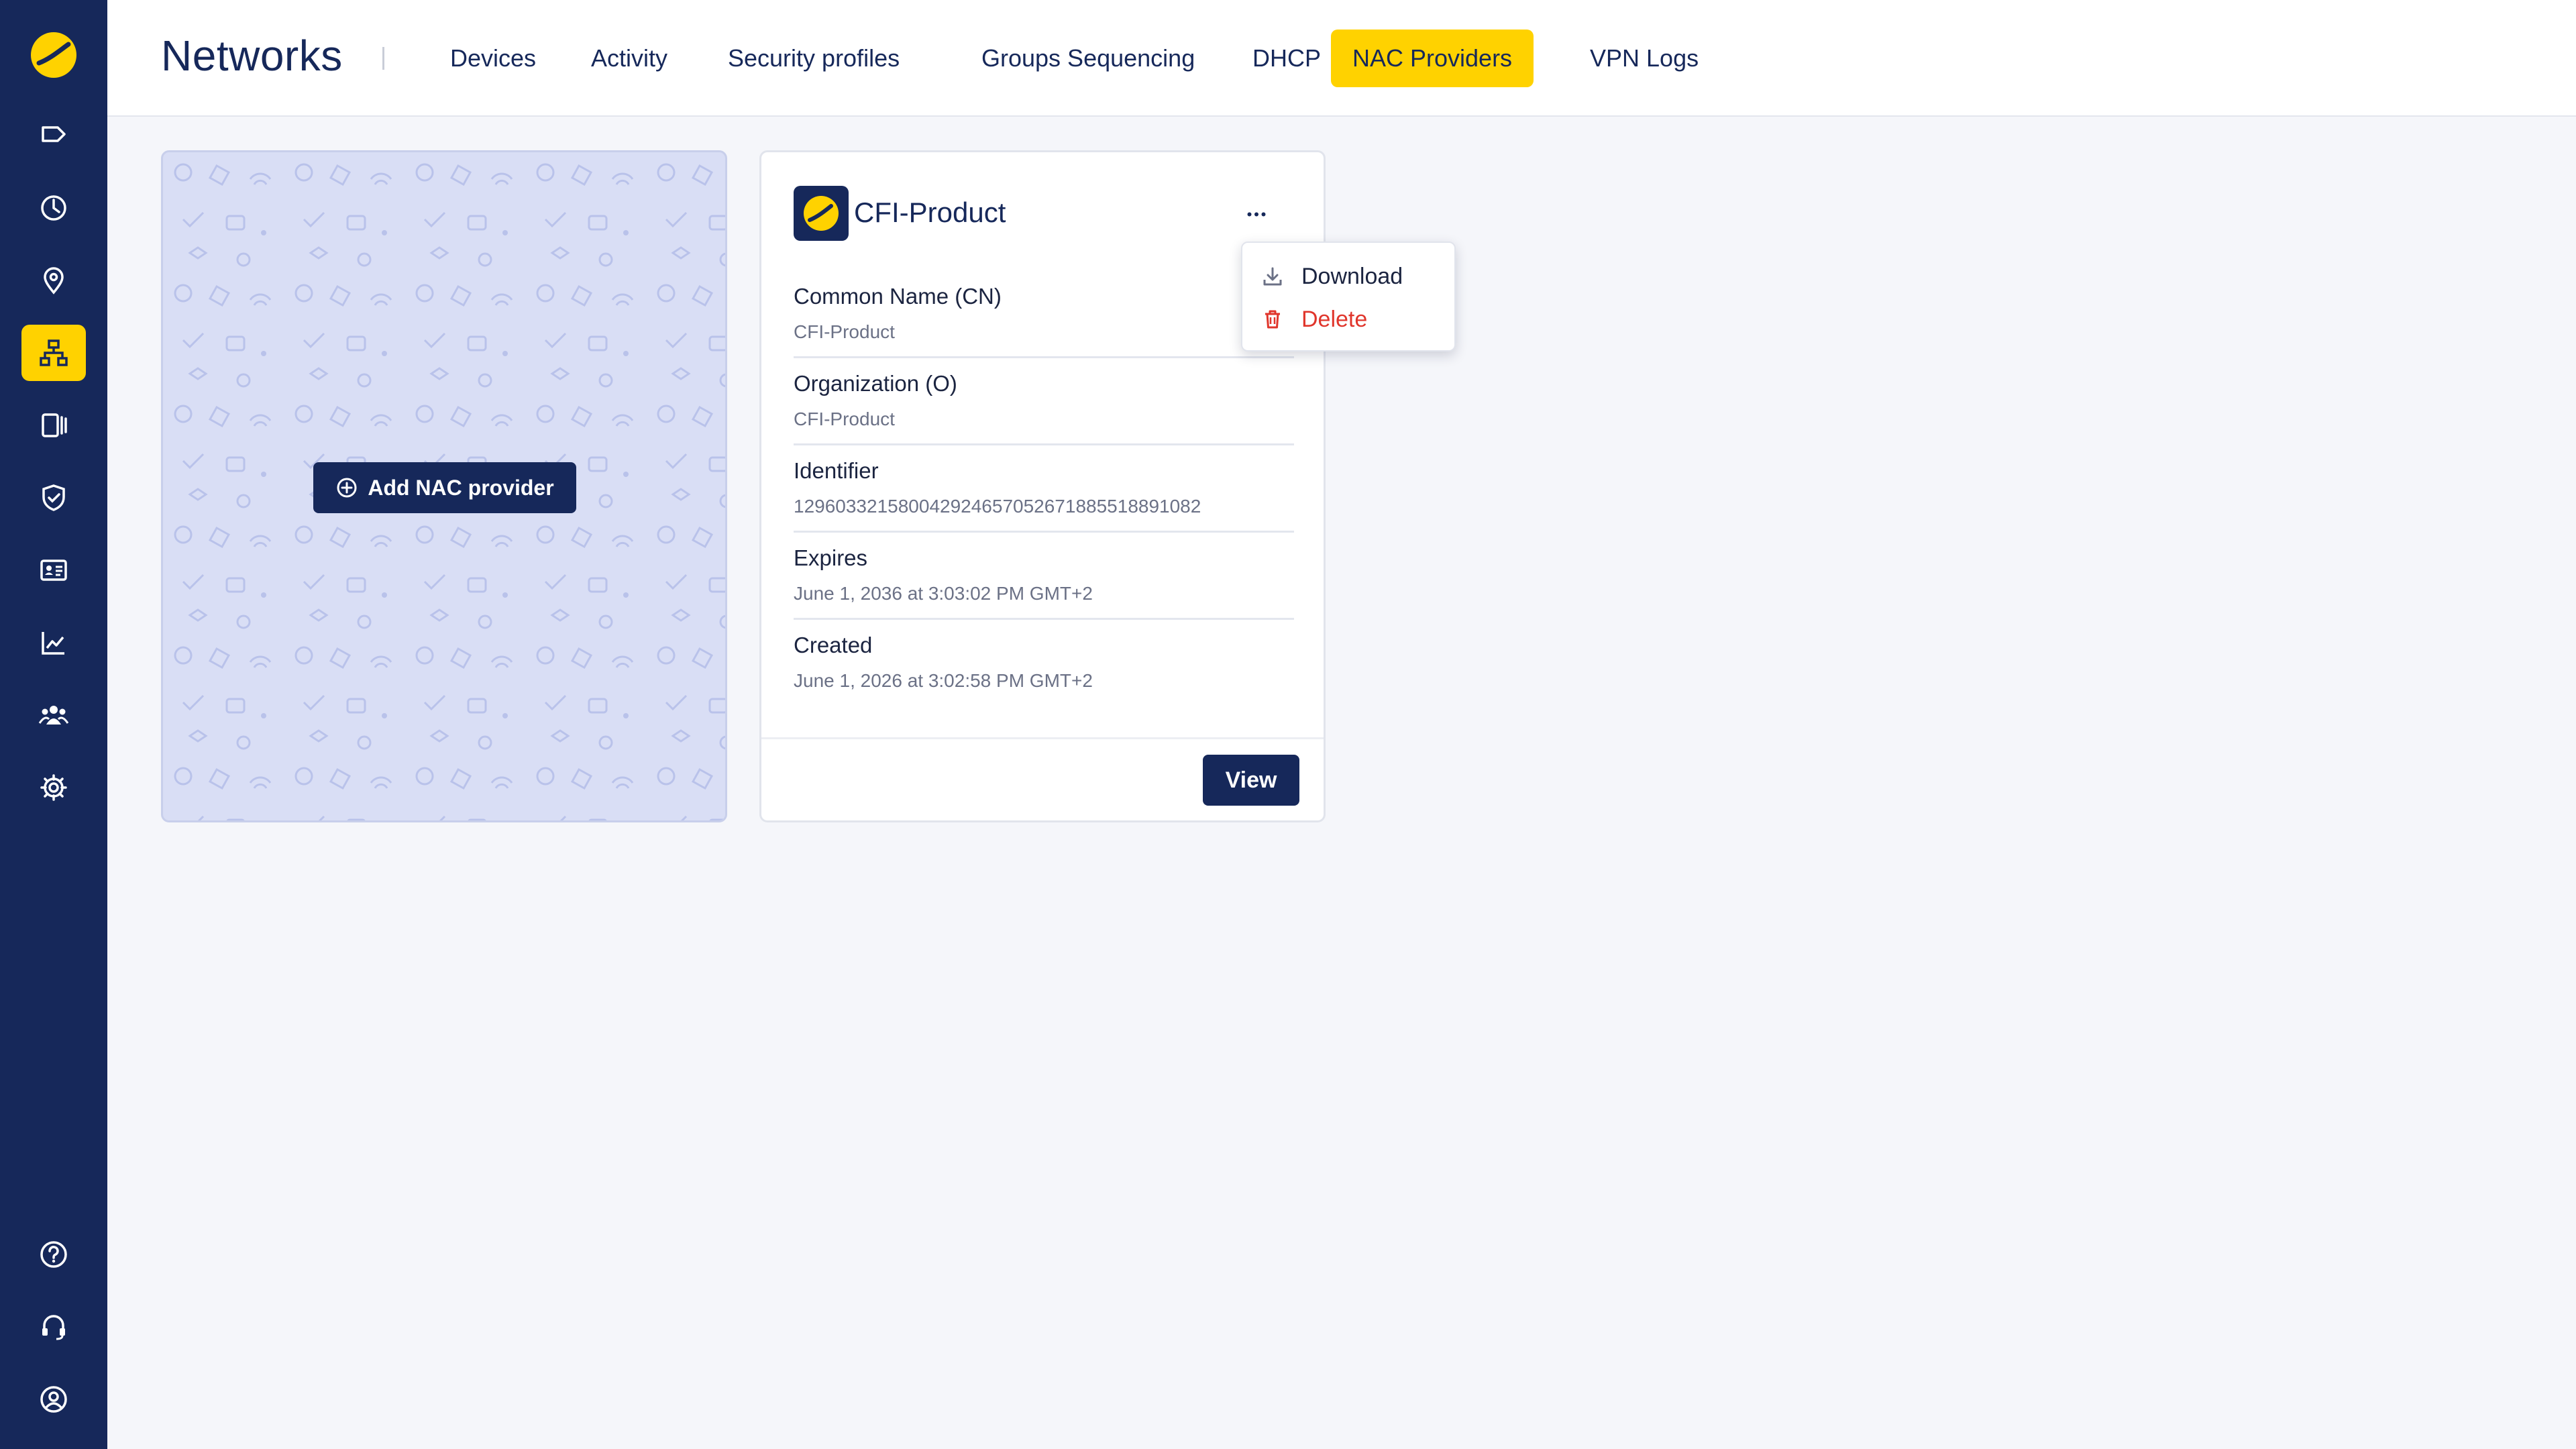 This screenshot has width=2576, height=1449. I want to click on sidebar-item-locations, so click(53, 280).